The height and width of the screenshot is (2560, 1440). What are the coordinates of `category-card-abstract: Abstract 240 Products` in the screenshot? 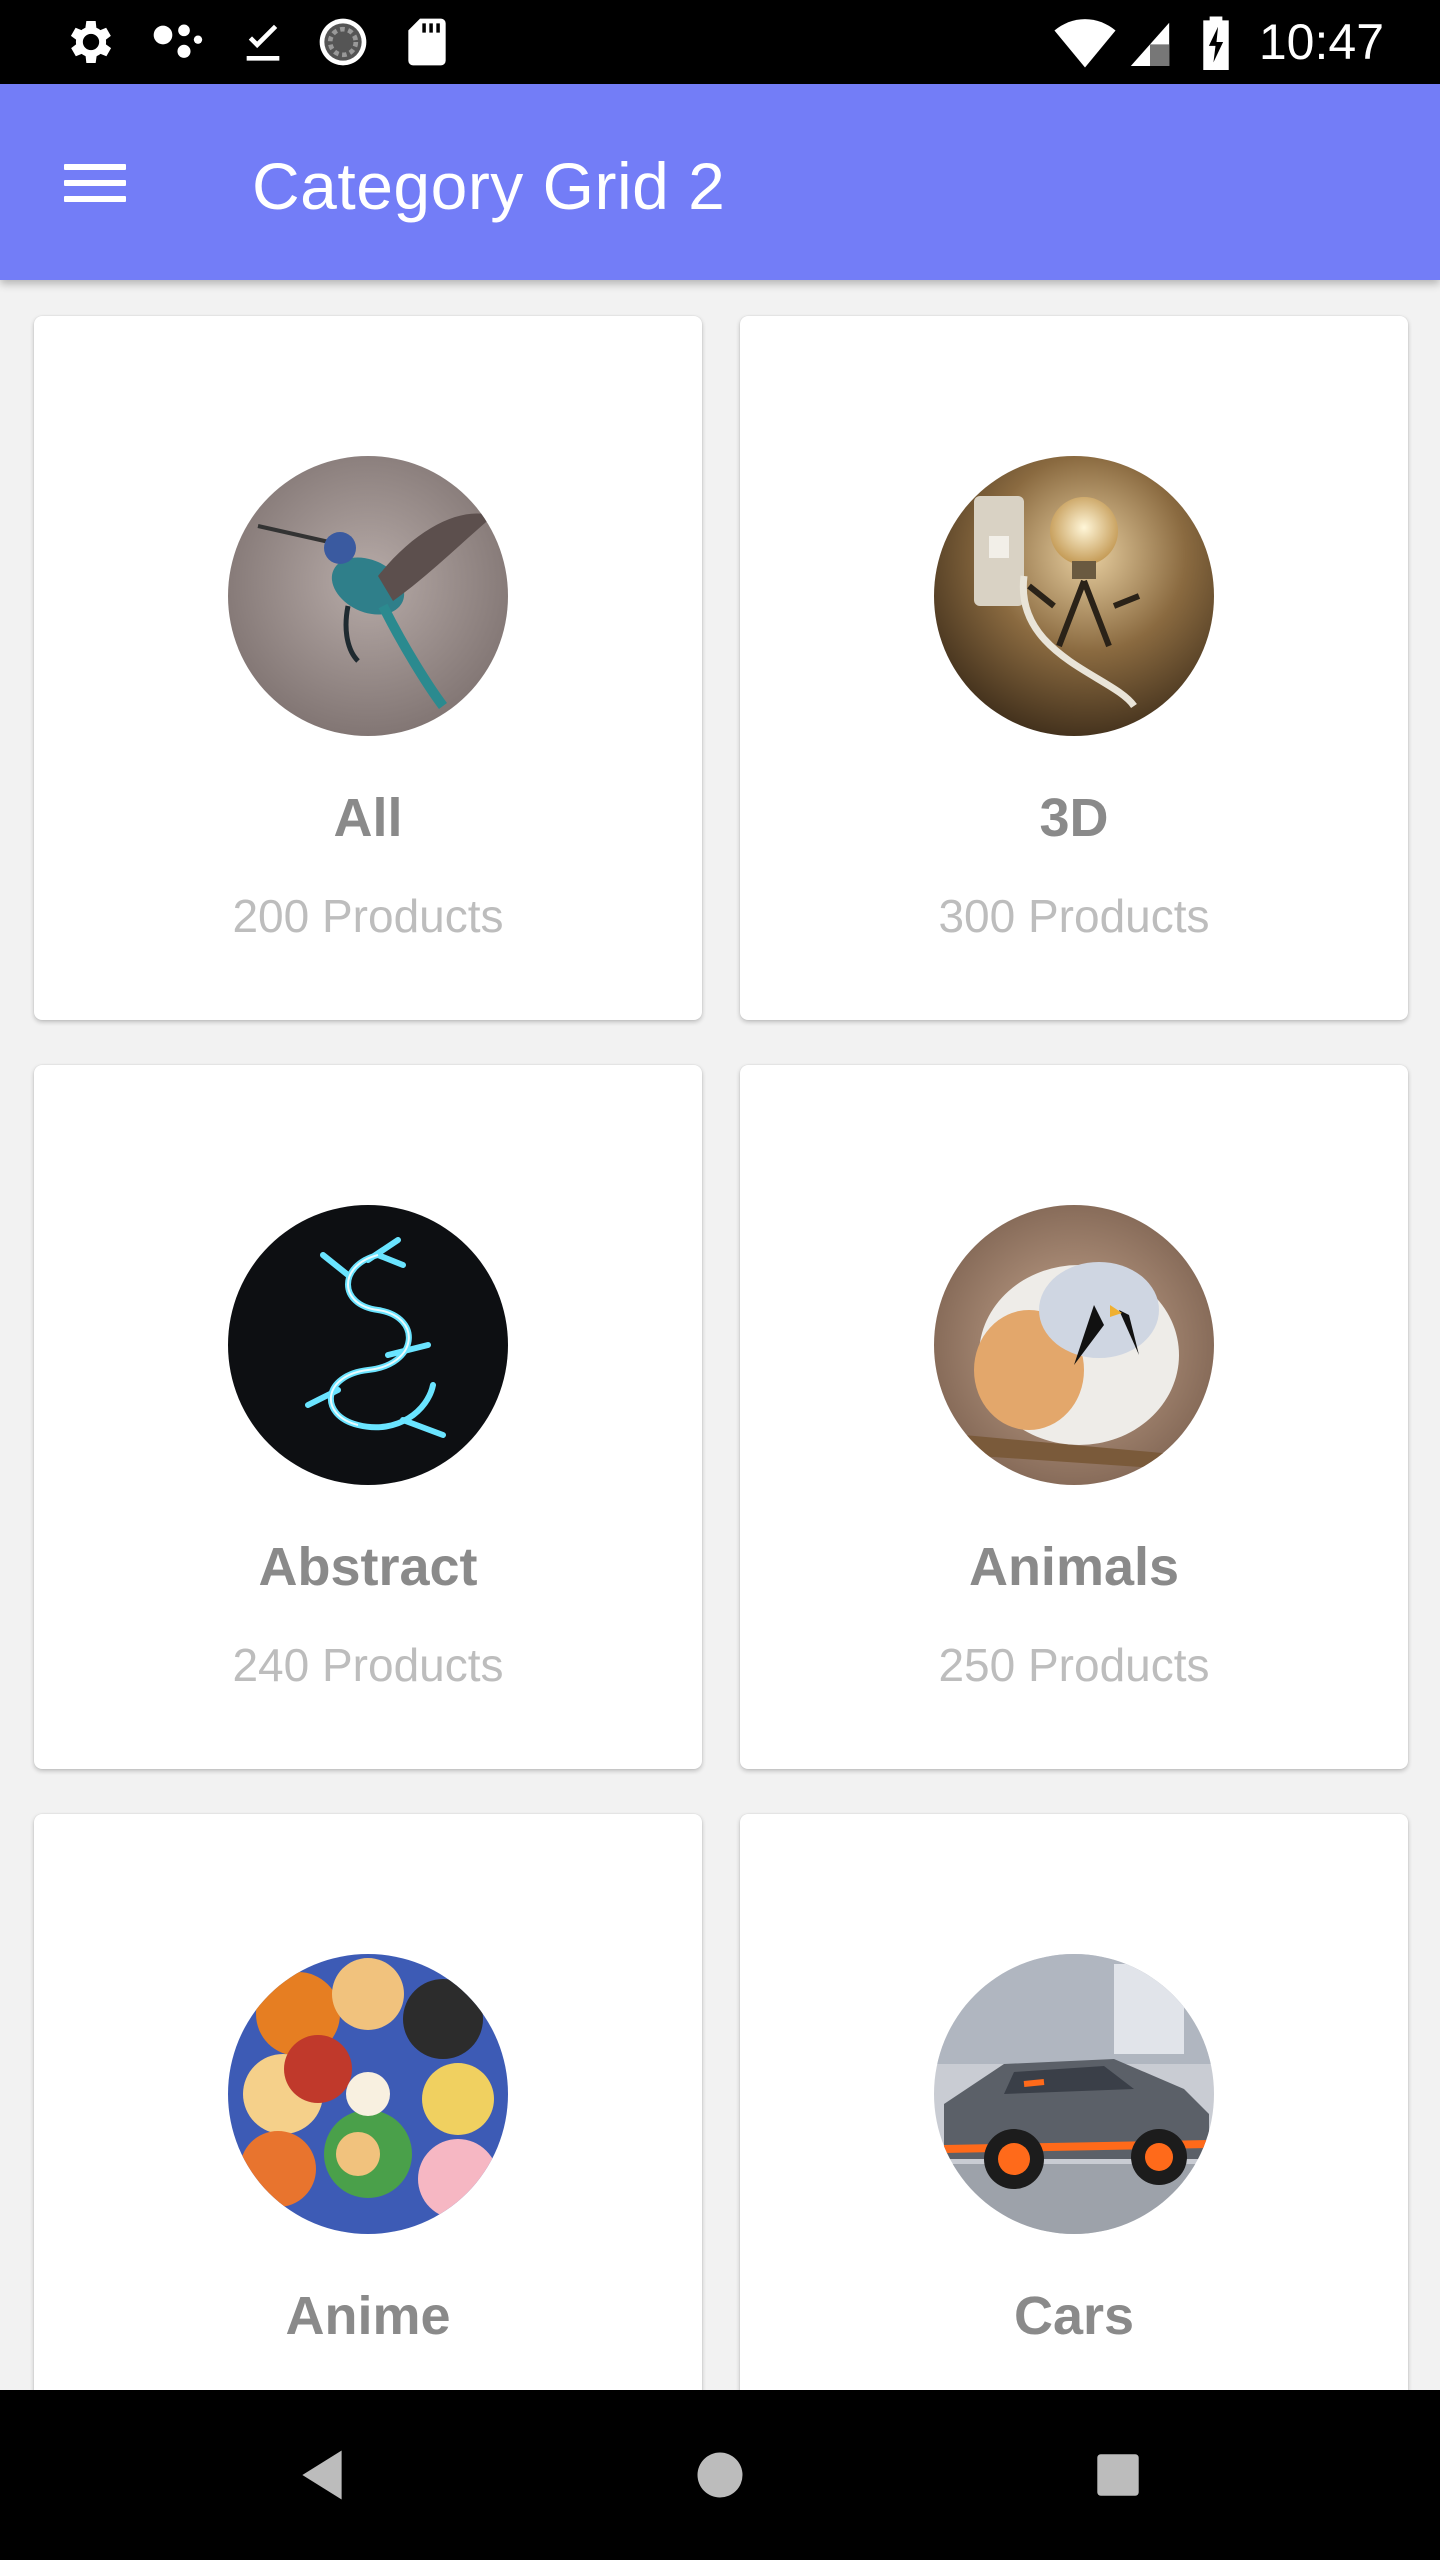 It's located at (368, 1417).